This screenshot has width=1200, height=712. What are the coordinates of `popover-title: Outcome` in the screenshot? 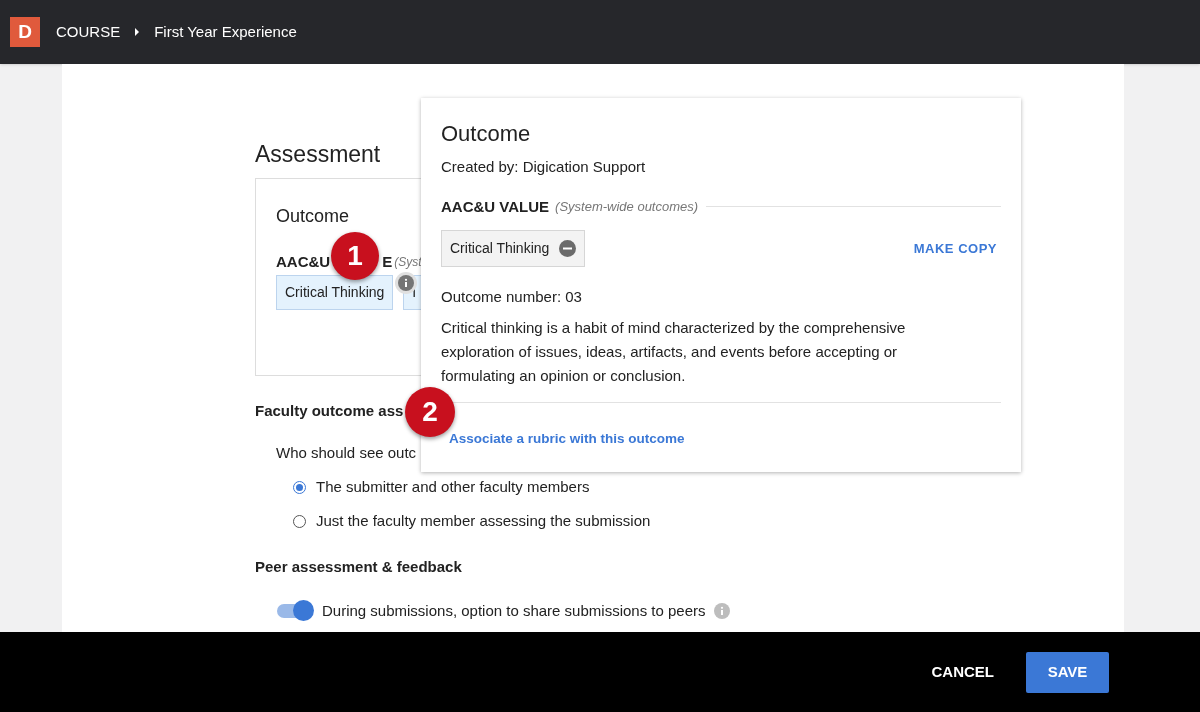 It's located at (486, 134).